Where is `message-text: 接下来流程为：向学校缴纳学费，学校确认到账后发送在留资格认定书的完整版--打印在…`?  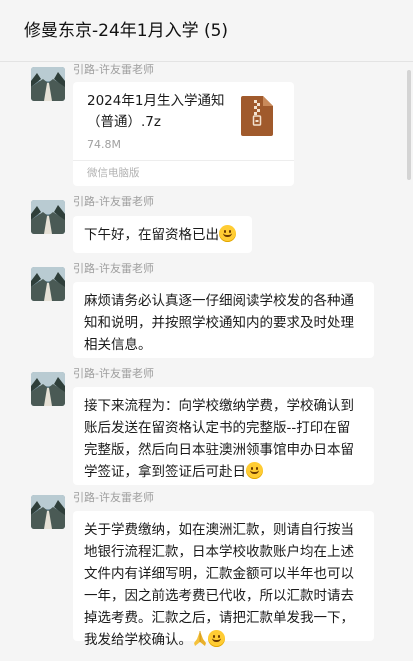
message-text: 接下来流程为：向学校缴纳学费，学校确认到账后发送在留资格认定书的完整版--打印在… is located at coordinates (219, 439).